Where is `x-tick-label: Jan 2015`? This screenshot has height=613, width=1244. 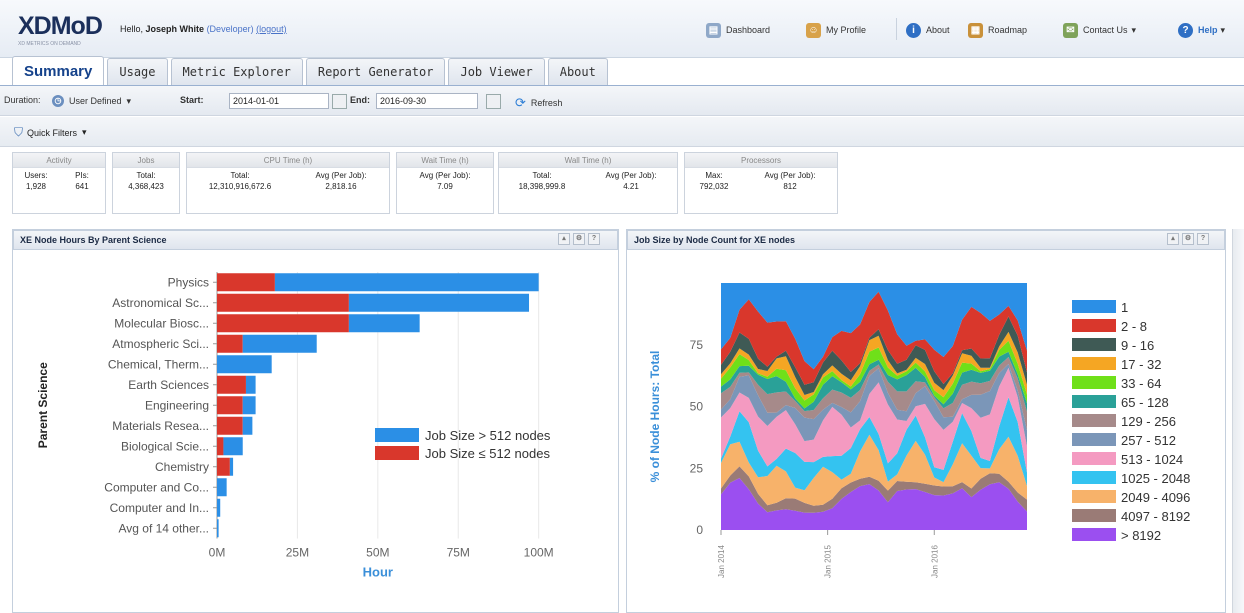
x-tick-label: Jan 2015 is located at coordinates (828, 561).